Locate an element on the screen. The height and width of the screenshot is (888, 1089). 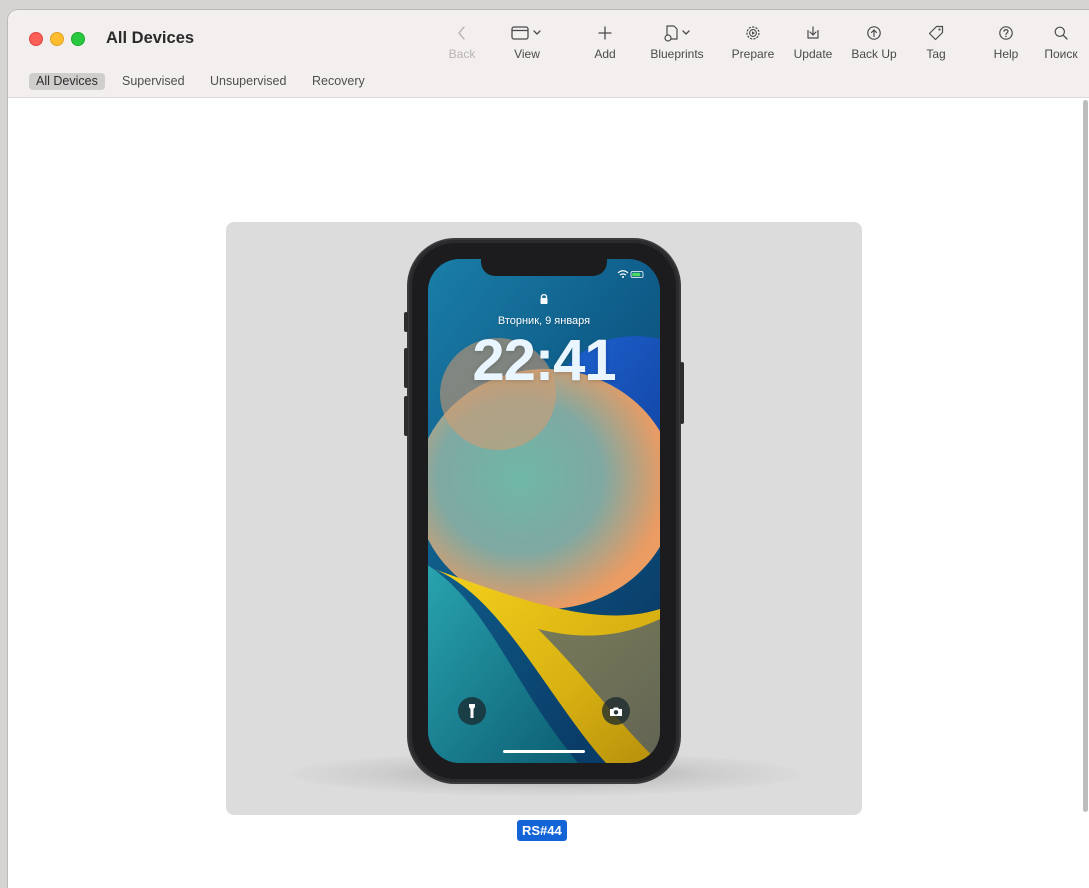
prepare-button-label: Prepare is located at coordinates (753, 54).